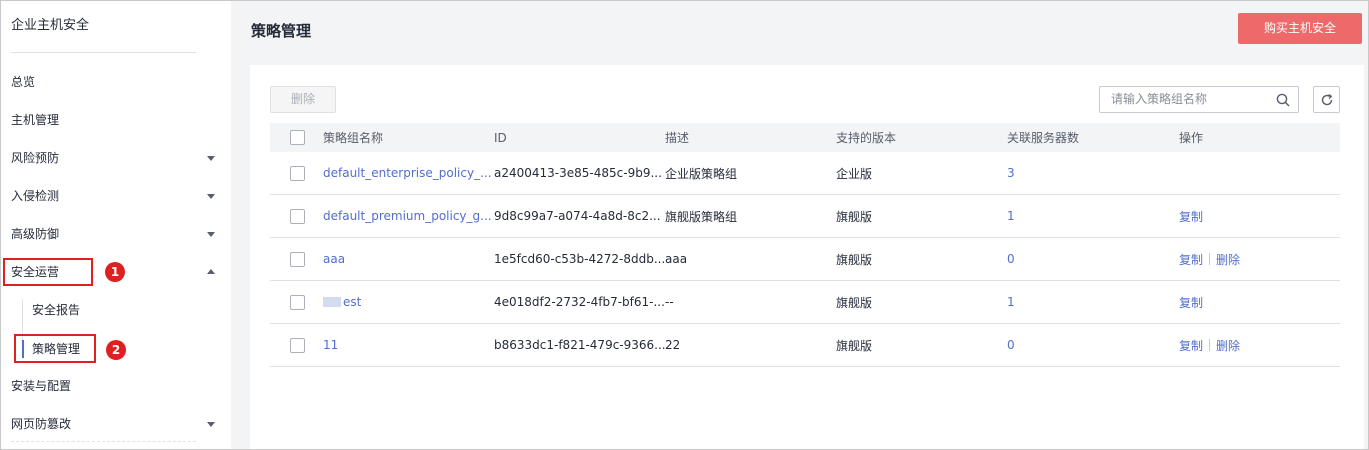 The height and width of the screenshot is (450, 1369). I want to click on buy-host-security-button: 购买主机安全, so click(1300, 28).